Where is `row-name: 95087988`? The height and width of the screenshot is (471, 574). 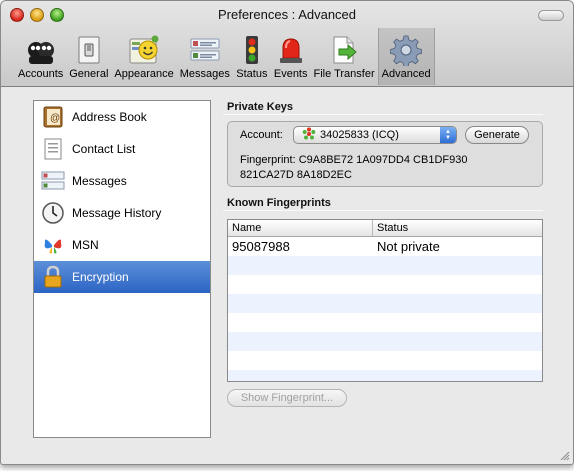
row-name: 95087988 is located at coordinates (261, 246).